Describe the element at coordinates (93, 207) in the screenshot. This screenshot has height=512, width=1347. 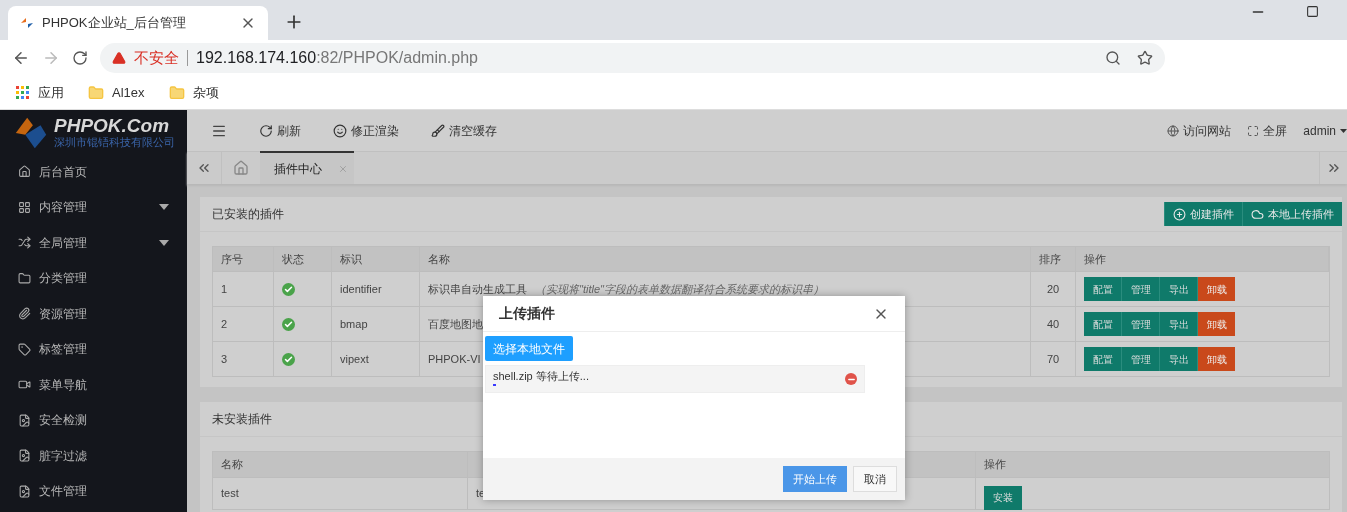
I see `sidebar-item: 内容管理` at that location.